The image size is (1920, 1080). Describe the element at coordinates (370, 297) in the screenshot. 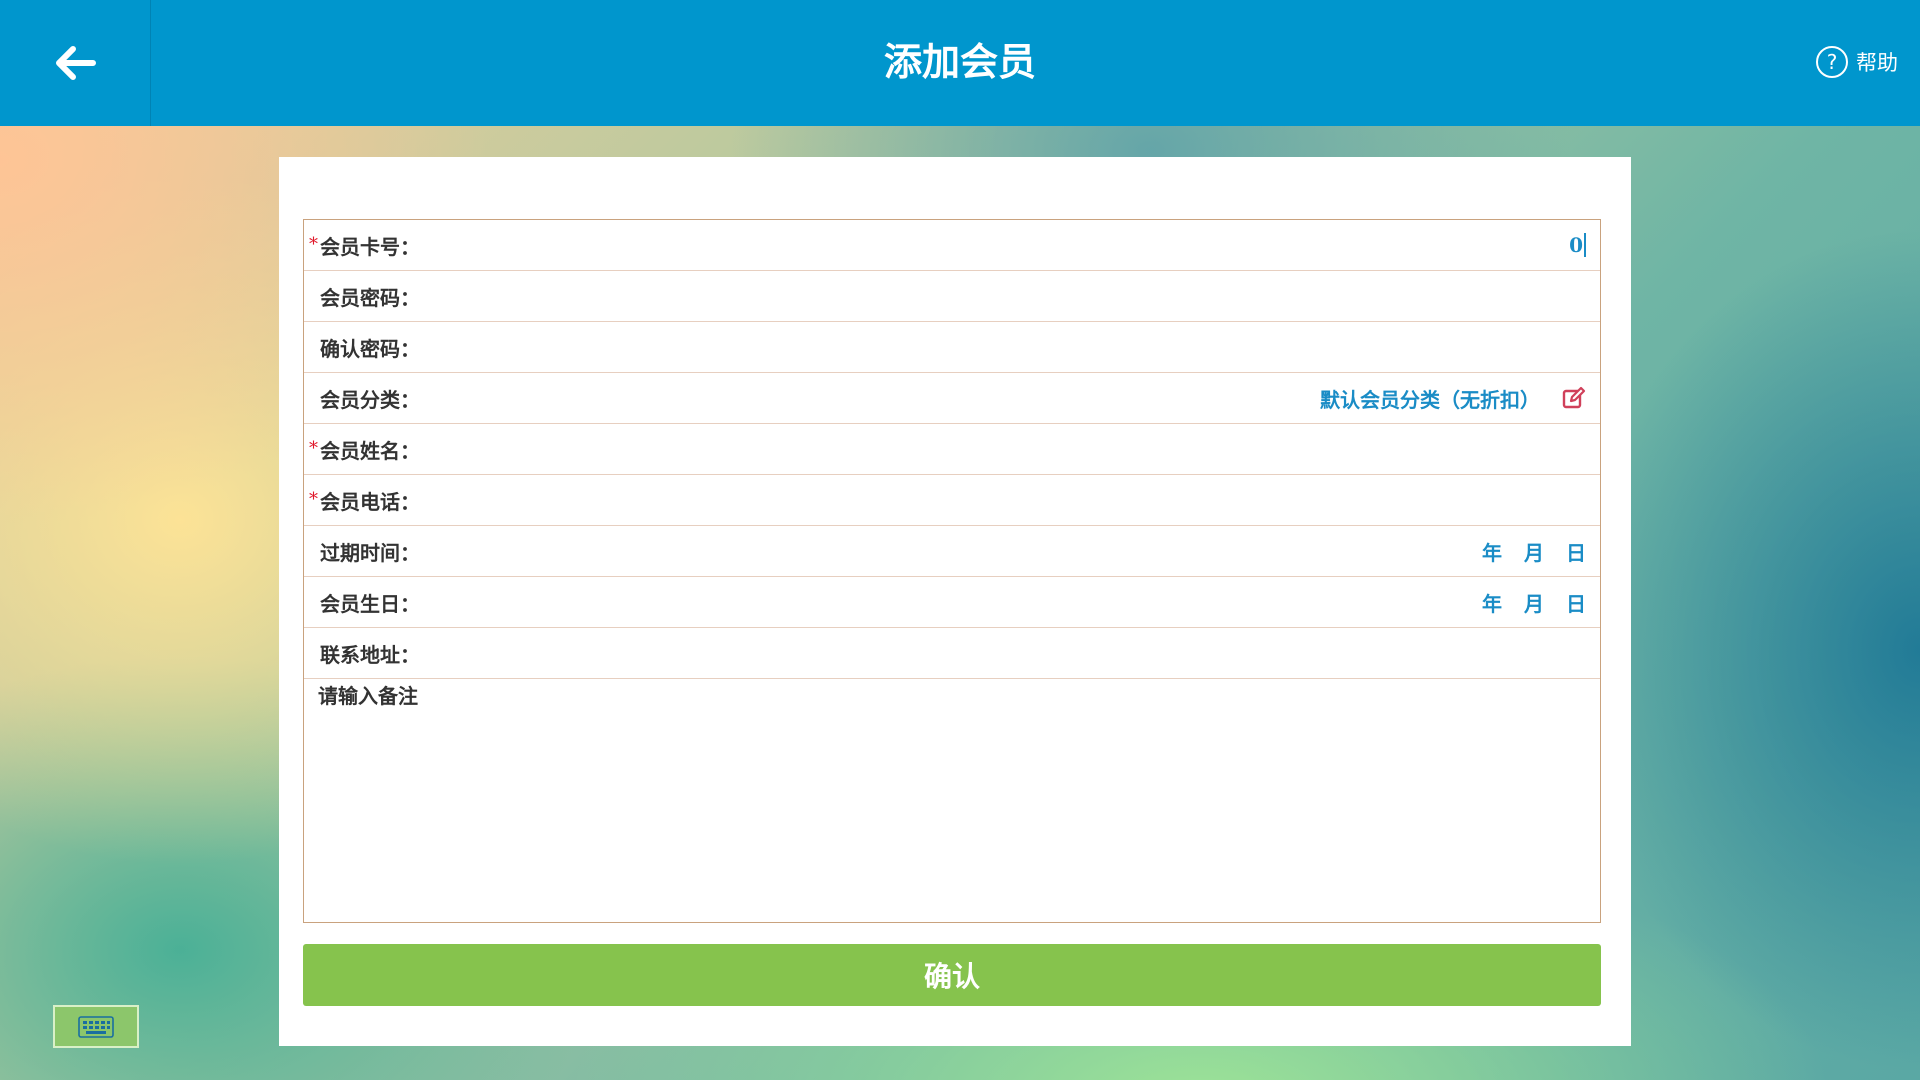

I see `password-label: 会员密码：` at that location.